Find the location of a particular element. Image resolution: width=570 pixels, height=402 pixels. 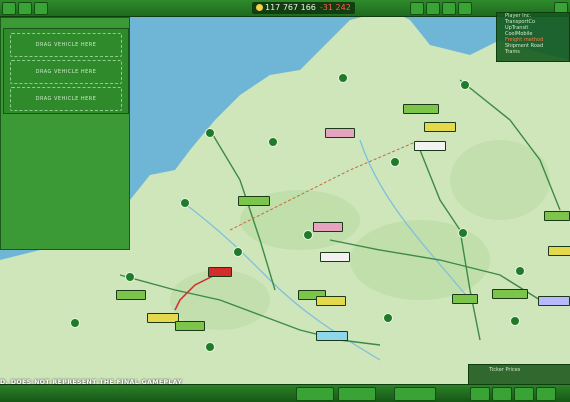

money-value: 117 767 166 is located at coordinates (290, 7).